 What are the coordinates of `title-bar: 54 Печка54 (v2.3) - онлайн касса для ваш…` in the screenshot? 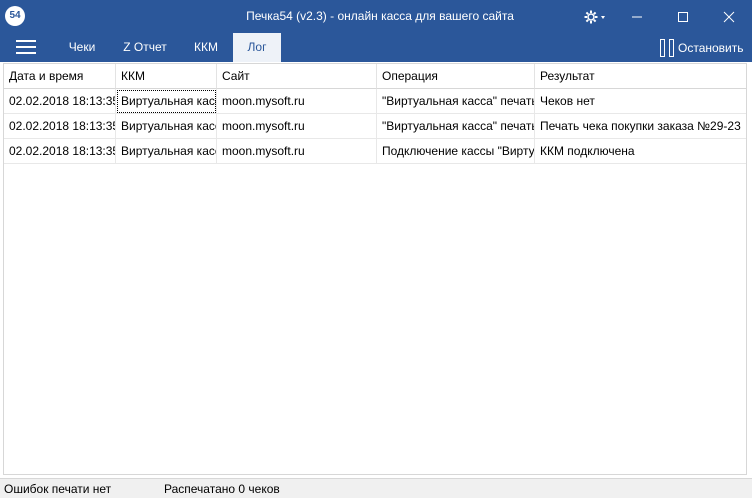 It's located at (376, 16).